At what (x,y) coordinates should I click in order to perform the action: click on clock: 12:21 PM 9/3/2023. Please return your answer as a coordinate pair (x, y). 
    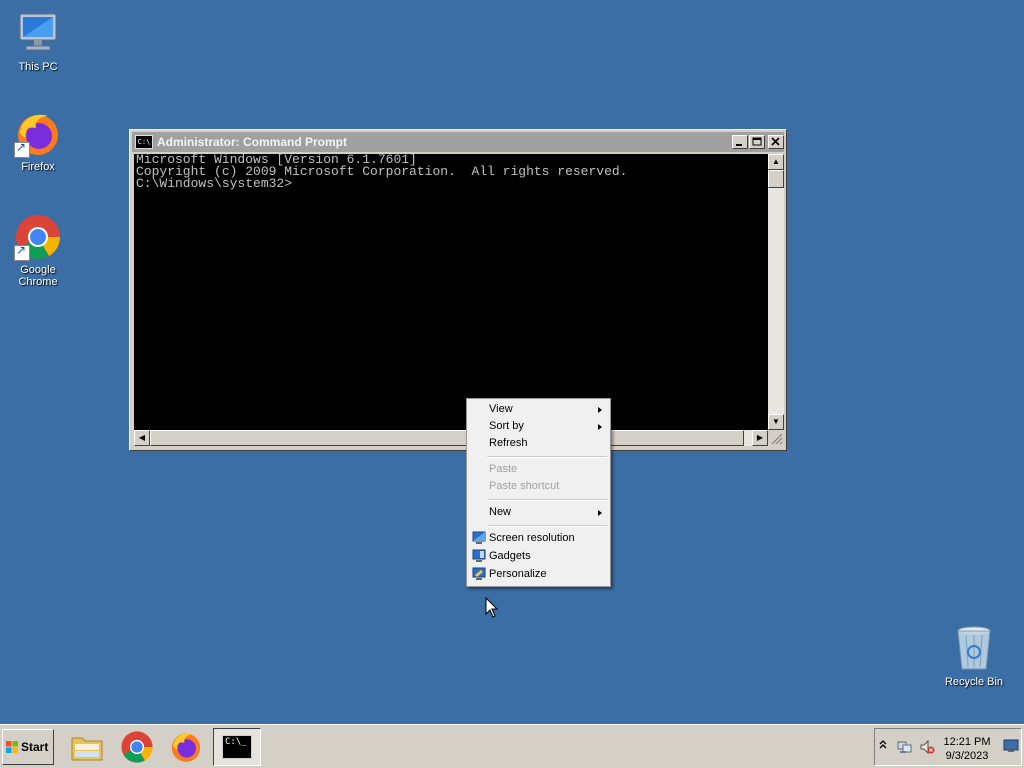
    Looking at the image, I should click on (967, 749).